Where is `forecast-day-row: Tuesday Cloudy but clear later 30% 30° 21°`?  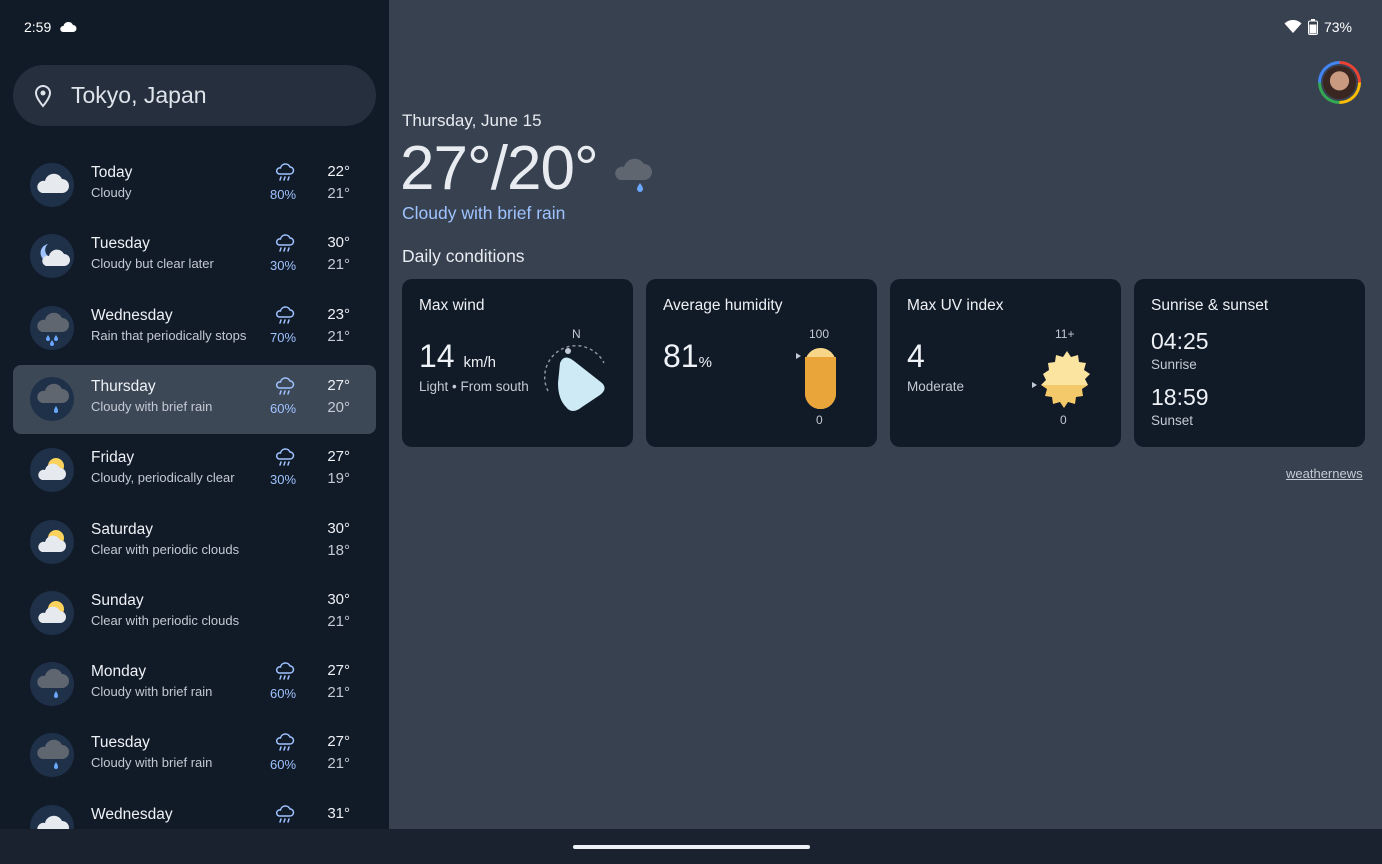 forecast-day-row: Tuesday Cloudy but clear later 30% 30° 21° is located at coordinates (194, 256).